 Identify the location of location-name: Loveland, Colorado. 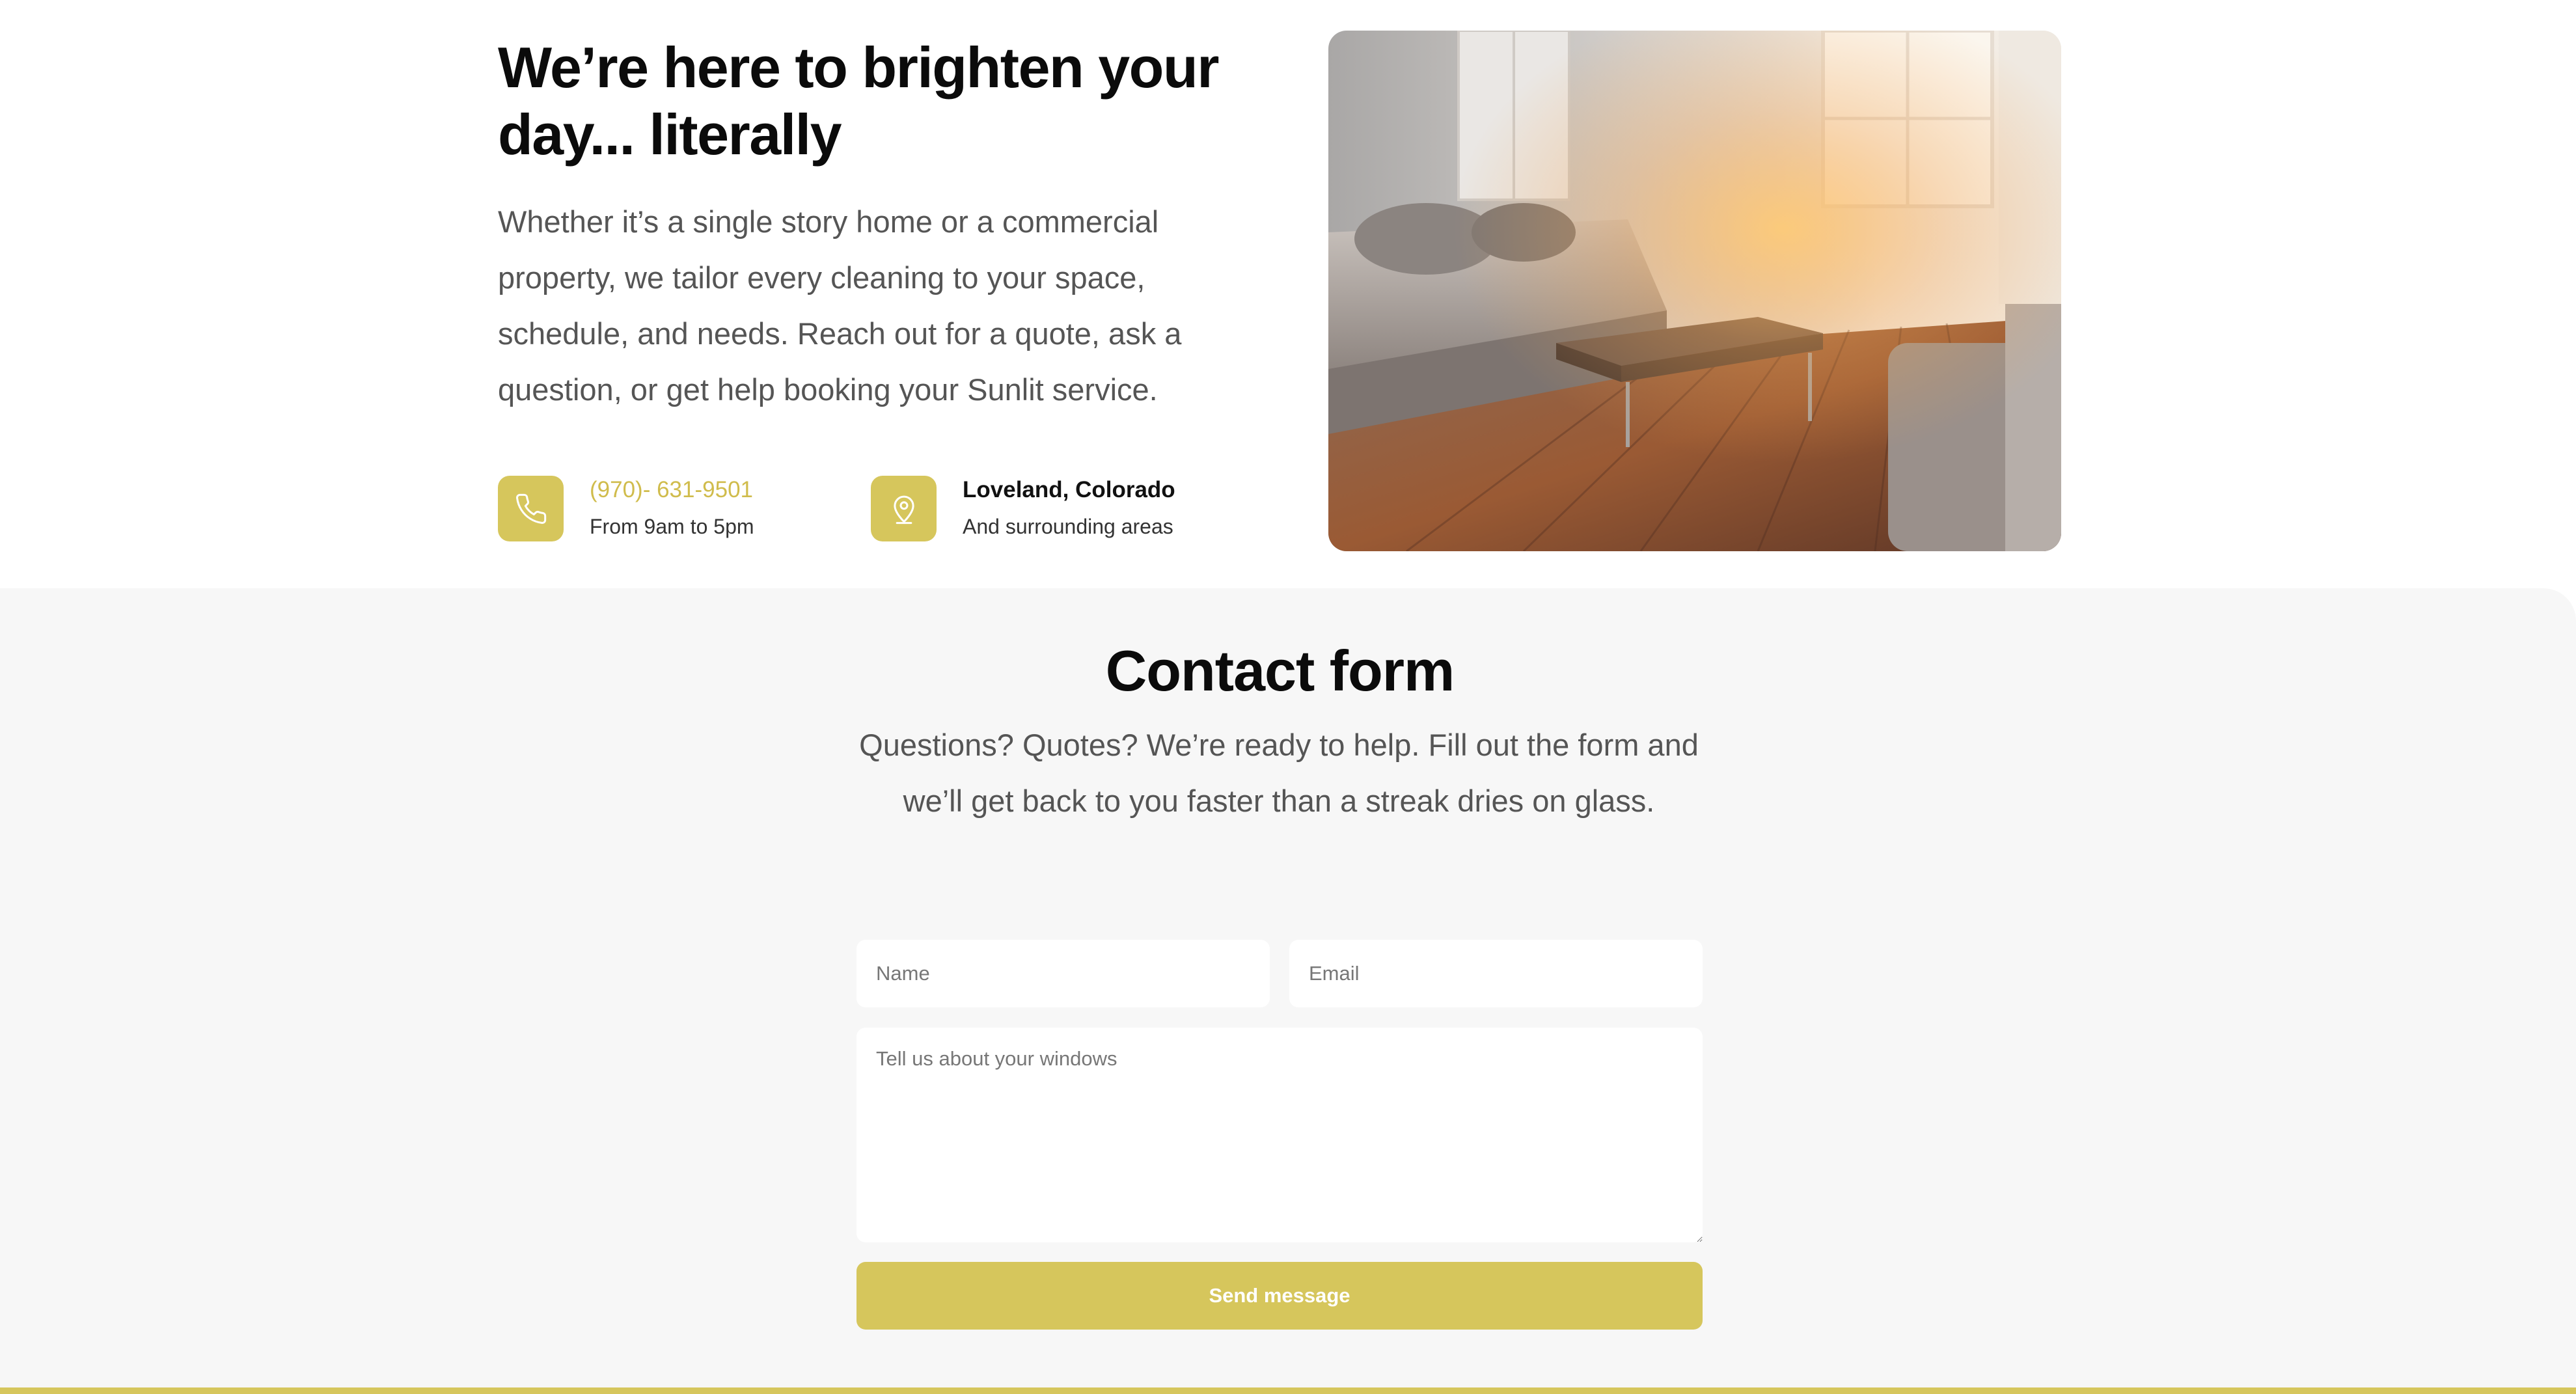
(1069, 489).